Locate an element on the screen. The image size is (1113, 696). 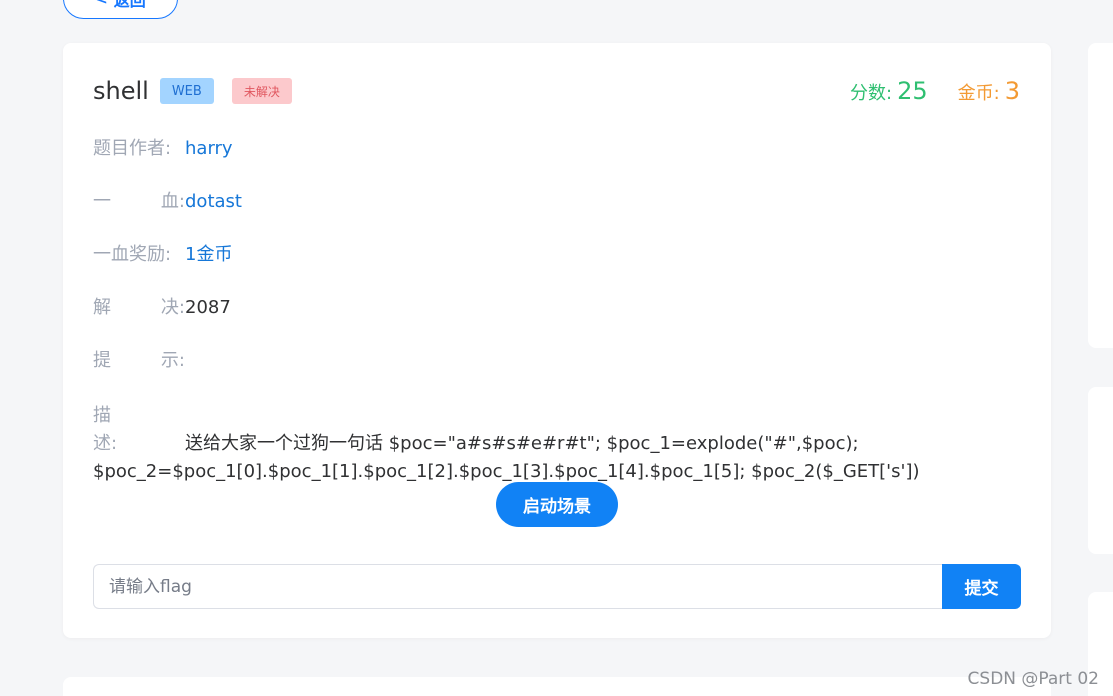
first-blood-label-b: 血: is located at coordinates (172, 201).